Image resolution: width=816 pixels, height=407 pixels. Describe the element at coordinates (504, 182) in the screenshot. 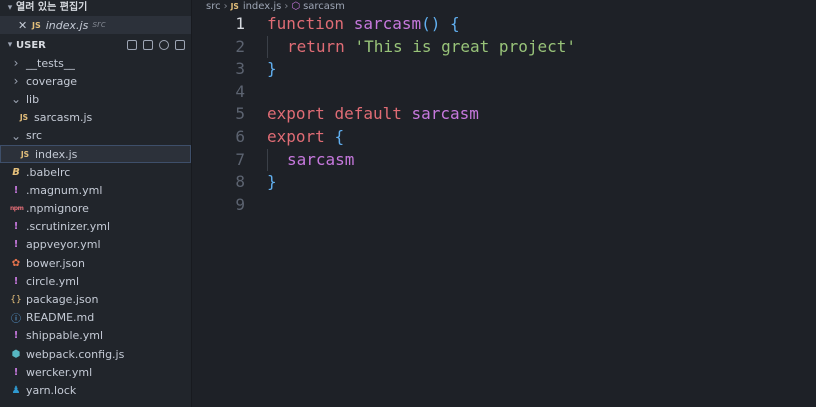

I see `code-line: 8}` at that location.